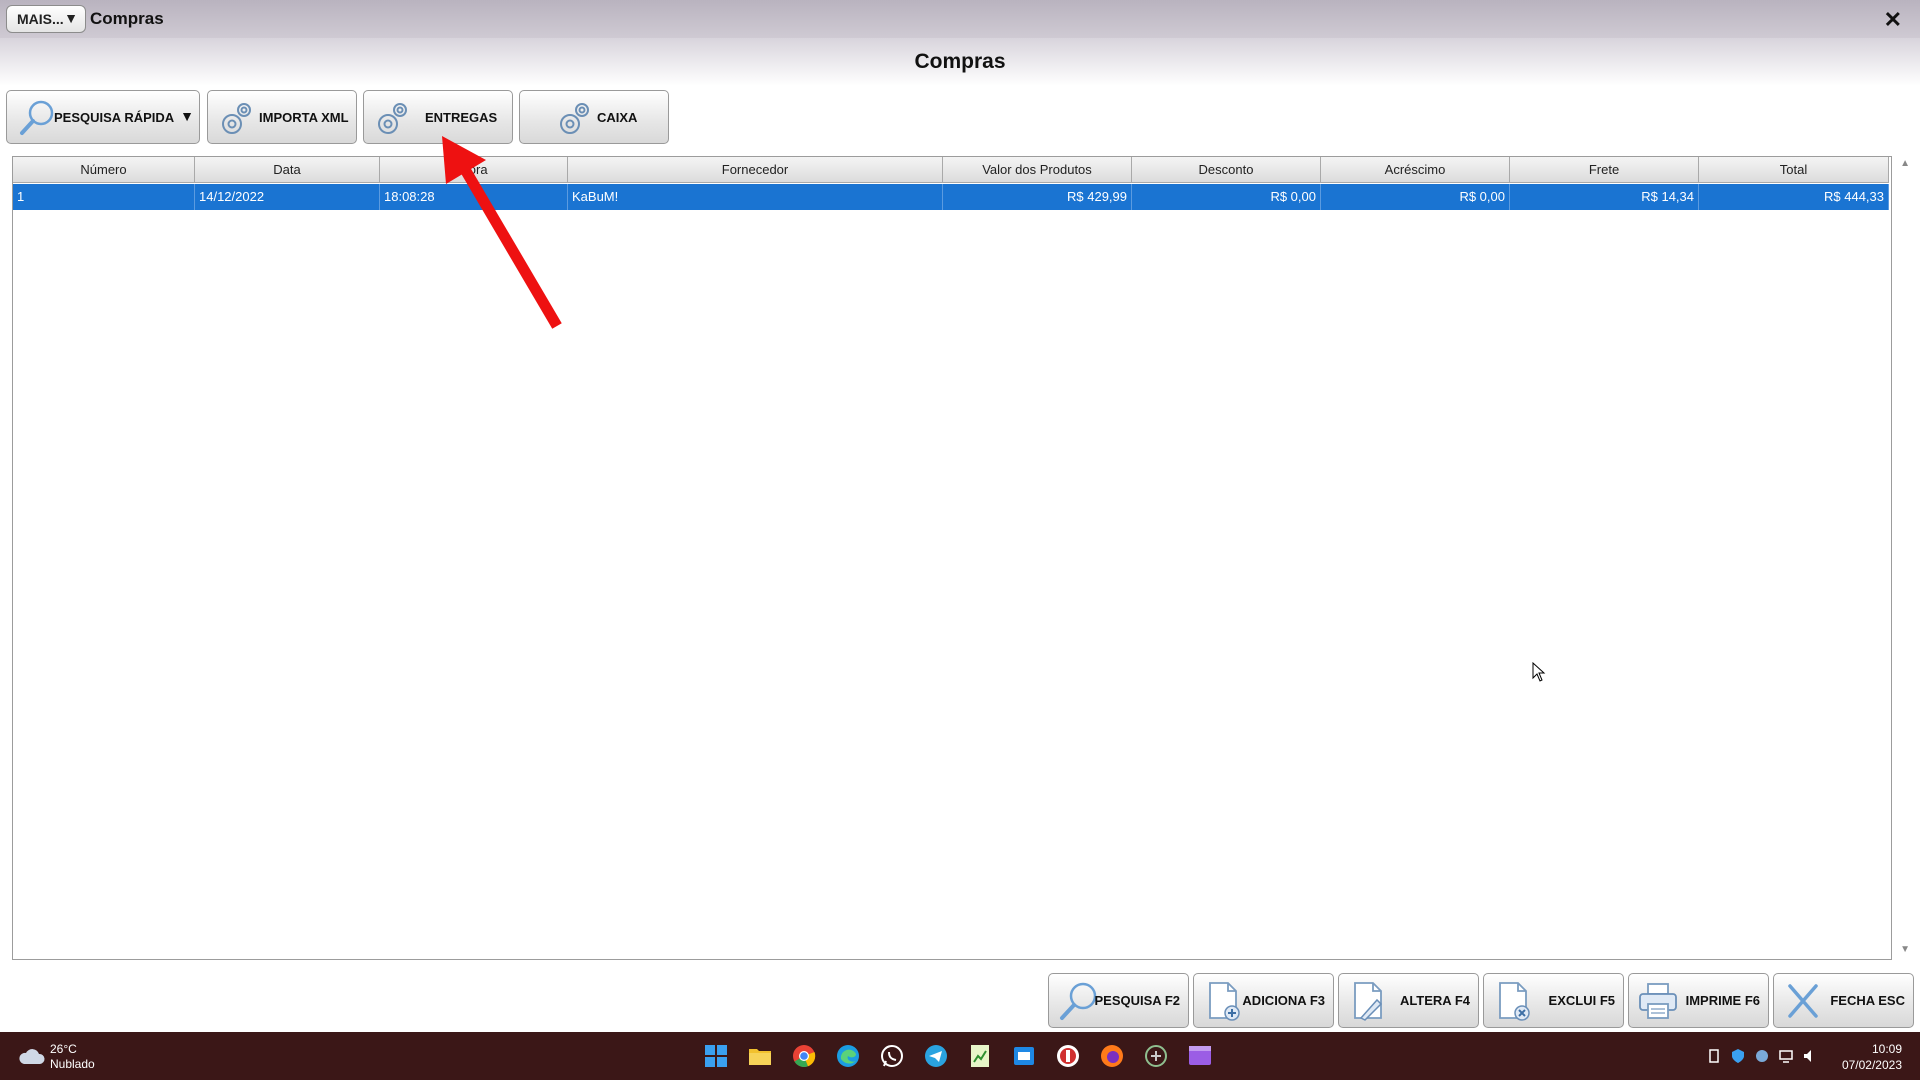 The width and height of the screenshot is (1920, 1080). I want to click on fecha-esc-button: FECHA ESC, so click(1843, 1000).